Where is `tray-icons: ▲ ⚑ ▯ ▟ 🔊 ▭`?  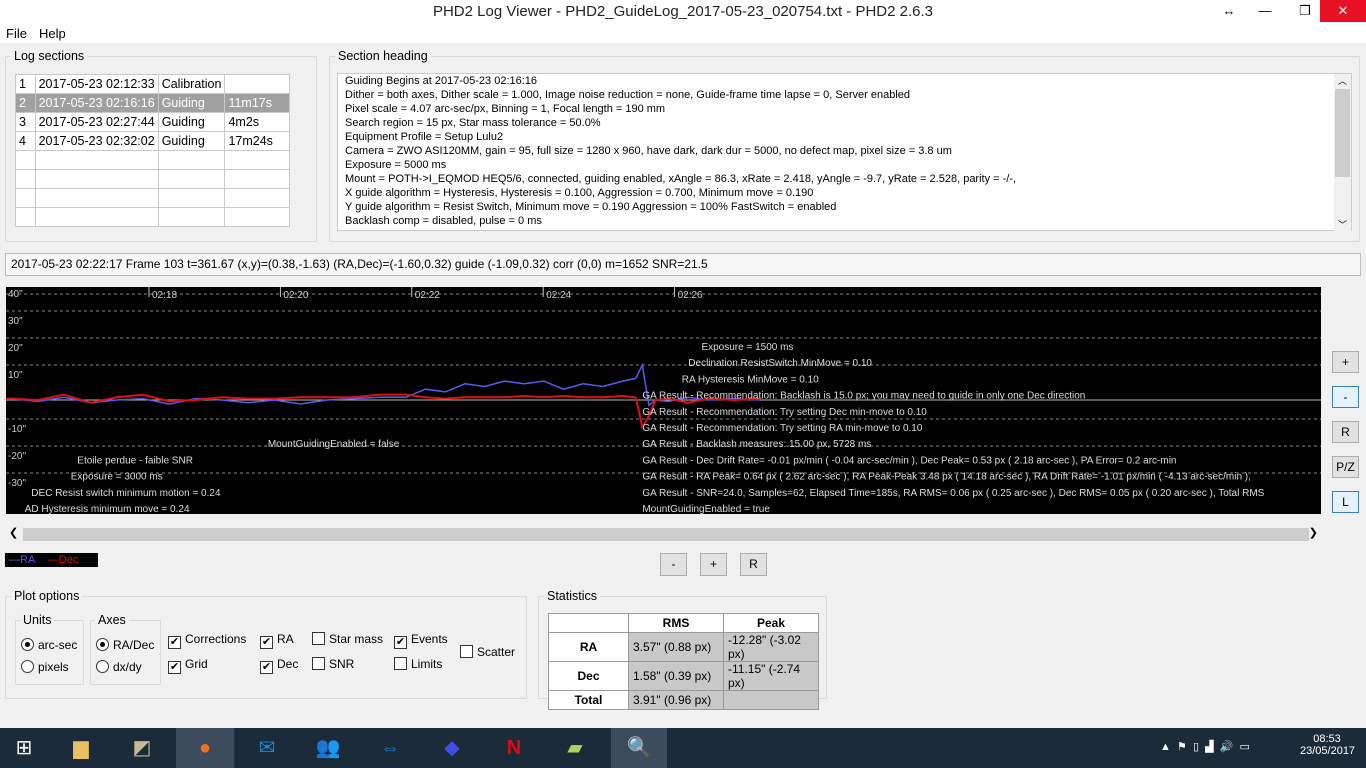
tray-icons: ▲ ⚑ ▯ ▟ 🔊 ▭ is located at coordinates (1205, 746).